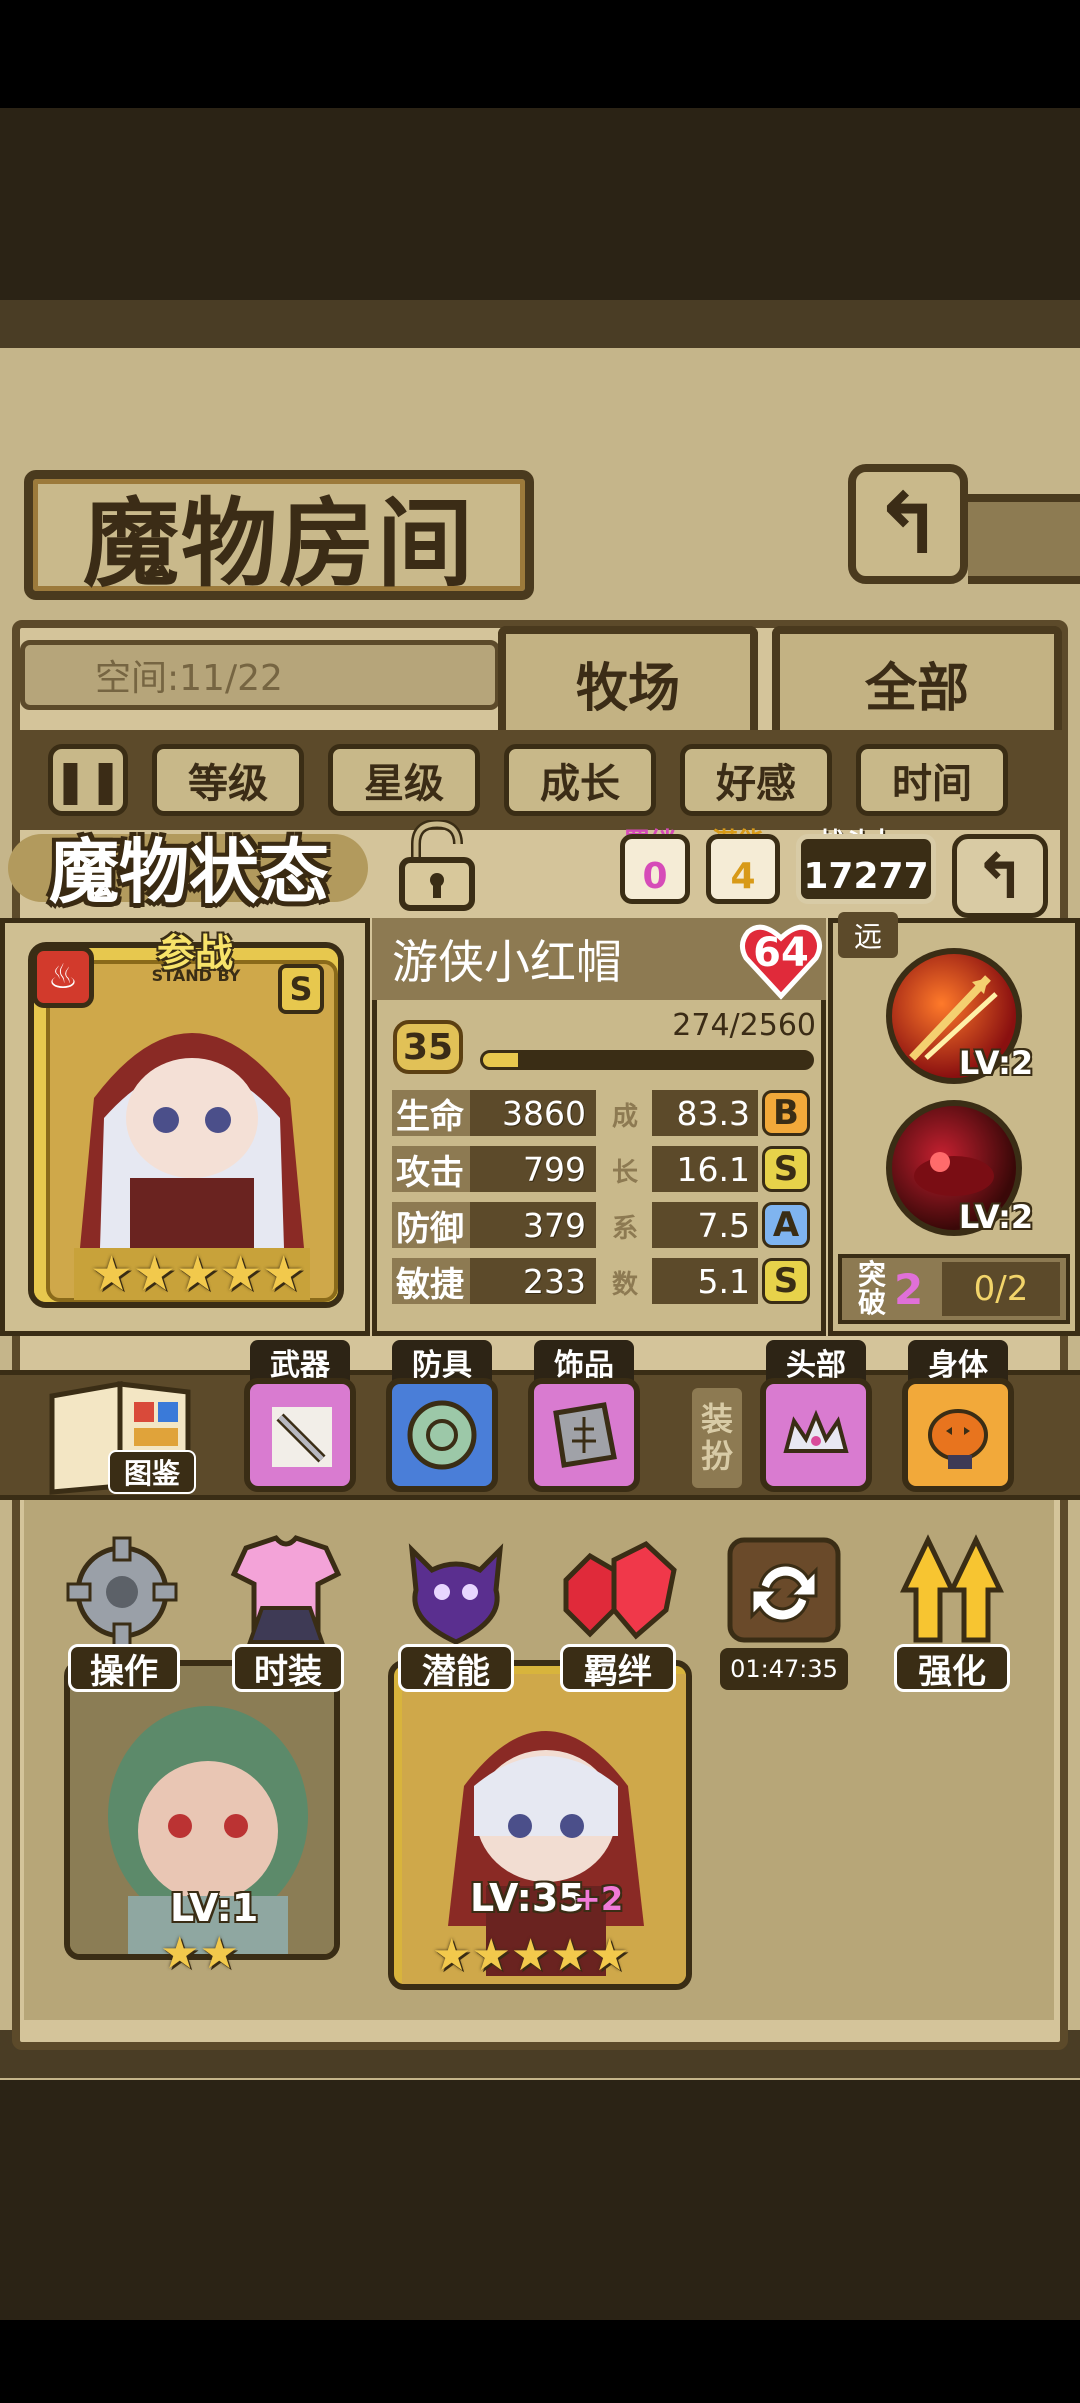  What do you see at coordinates (1001, 1289) in the screenshot?
I see `breakthrough-progress: 0/2` at bounding box center [1001, 1289].